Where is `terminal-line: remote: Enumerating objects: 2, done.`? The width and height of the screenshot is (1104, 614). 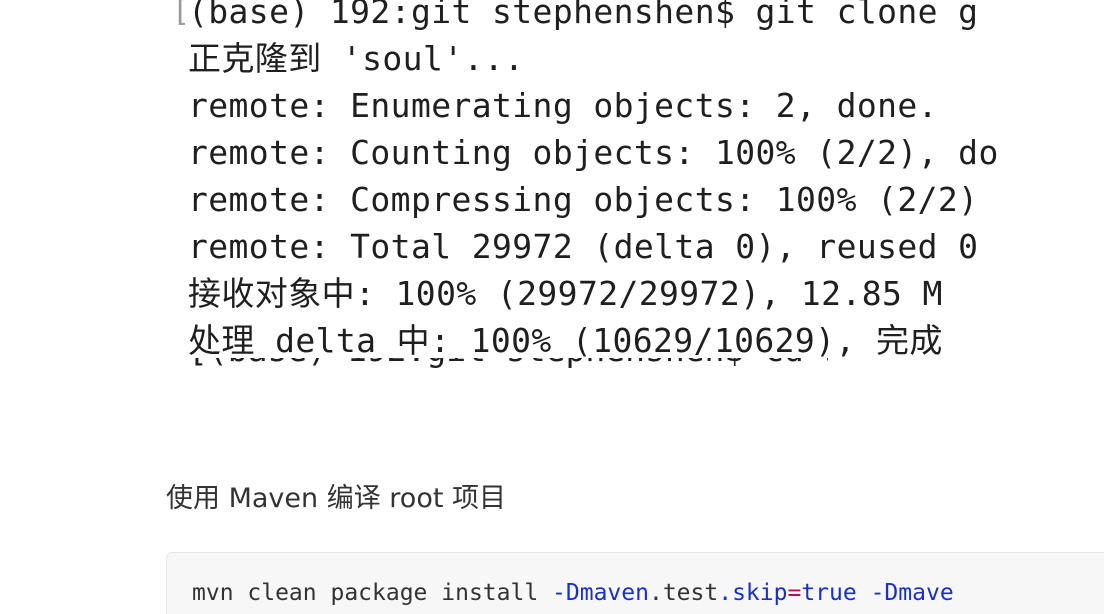 terminal-line: remote: Enumerating objects: 2, done. is located at coordinates (563, 105).